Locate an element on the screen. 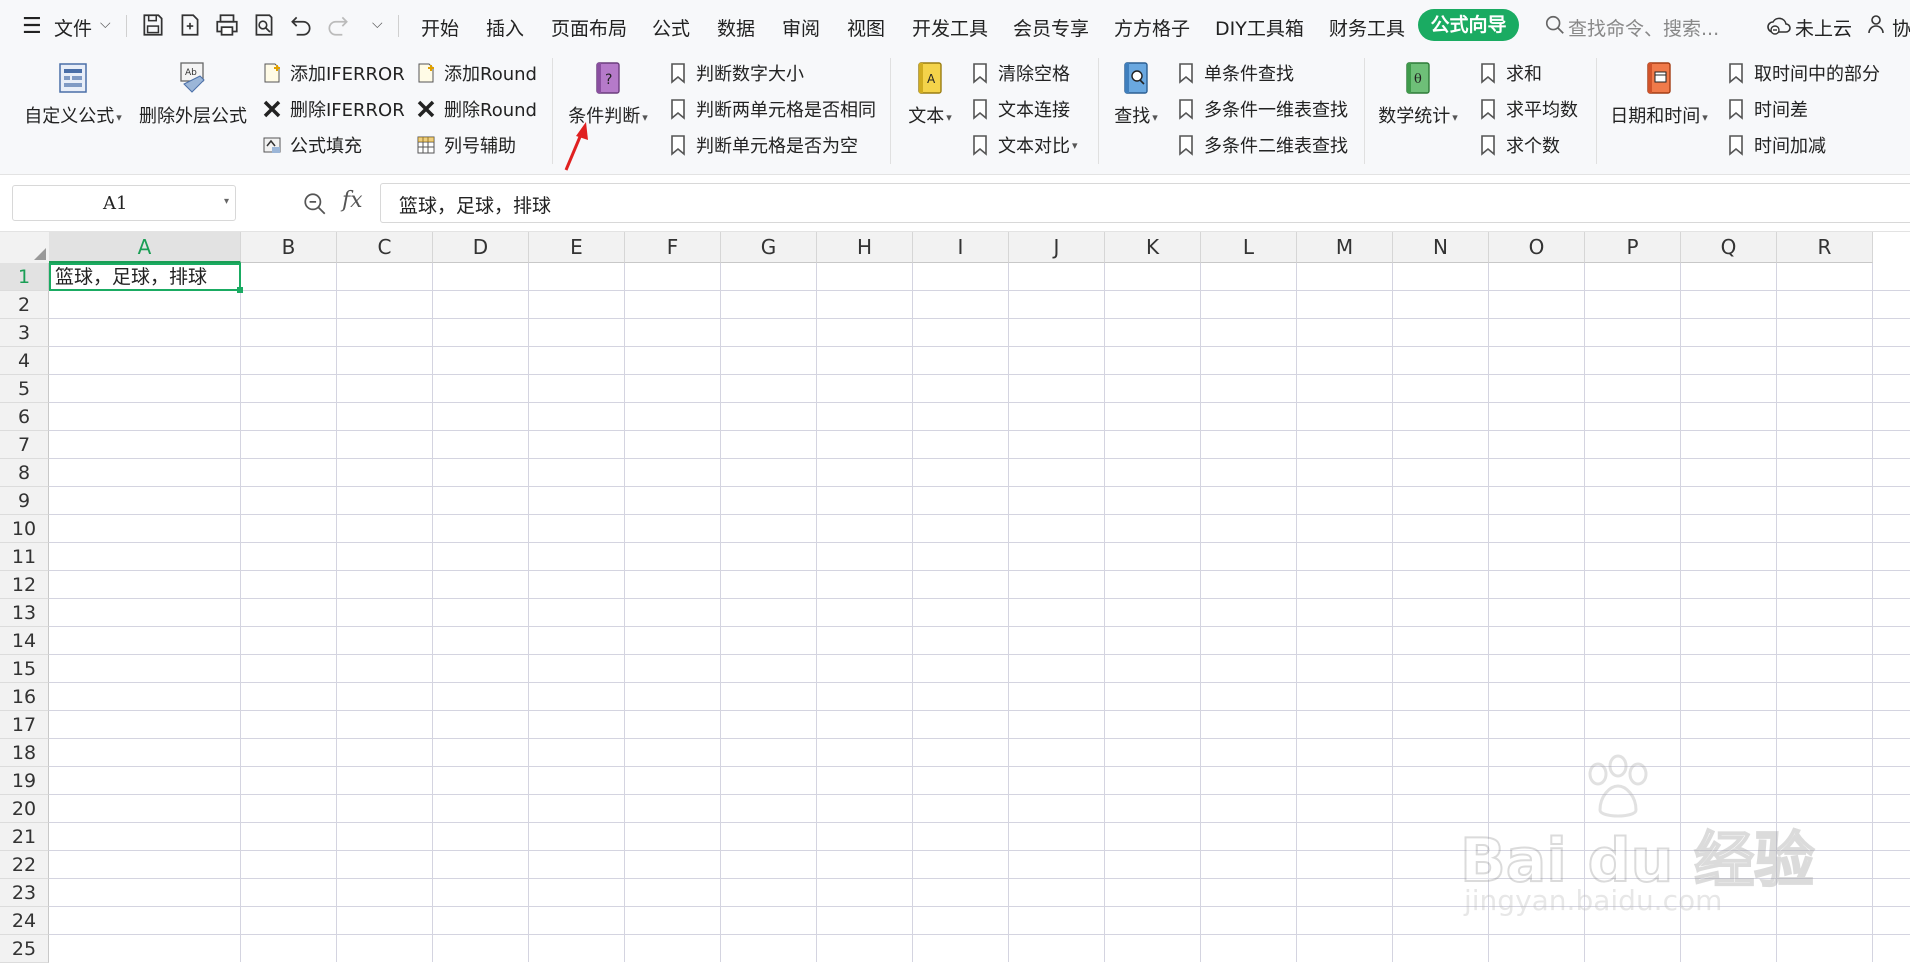 This screenshot has width=1910, height=963. time-part-button: 取时间中的部分 is located at coordinates (1803, 73).